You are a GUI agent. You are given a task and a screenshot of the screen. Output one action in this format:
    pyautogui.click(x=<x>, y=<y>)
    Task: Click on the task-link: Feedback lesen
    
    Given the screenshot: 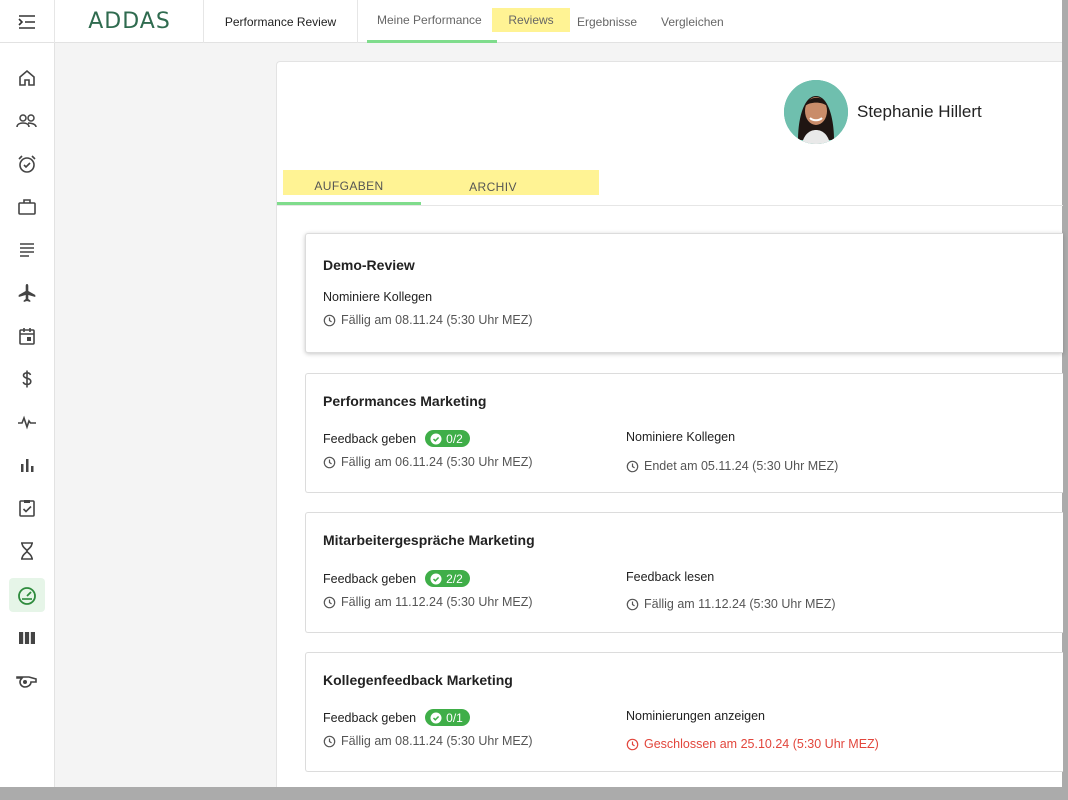 What is the action you would take?
    pyautogui.click(x=670, y=577)
    